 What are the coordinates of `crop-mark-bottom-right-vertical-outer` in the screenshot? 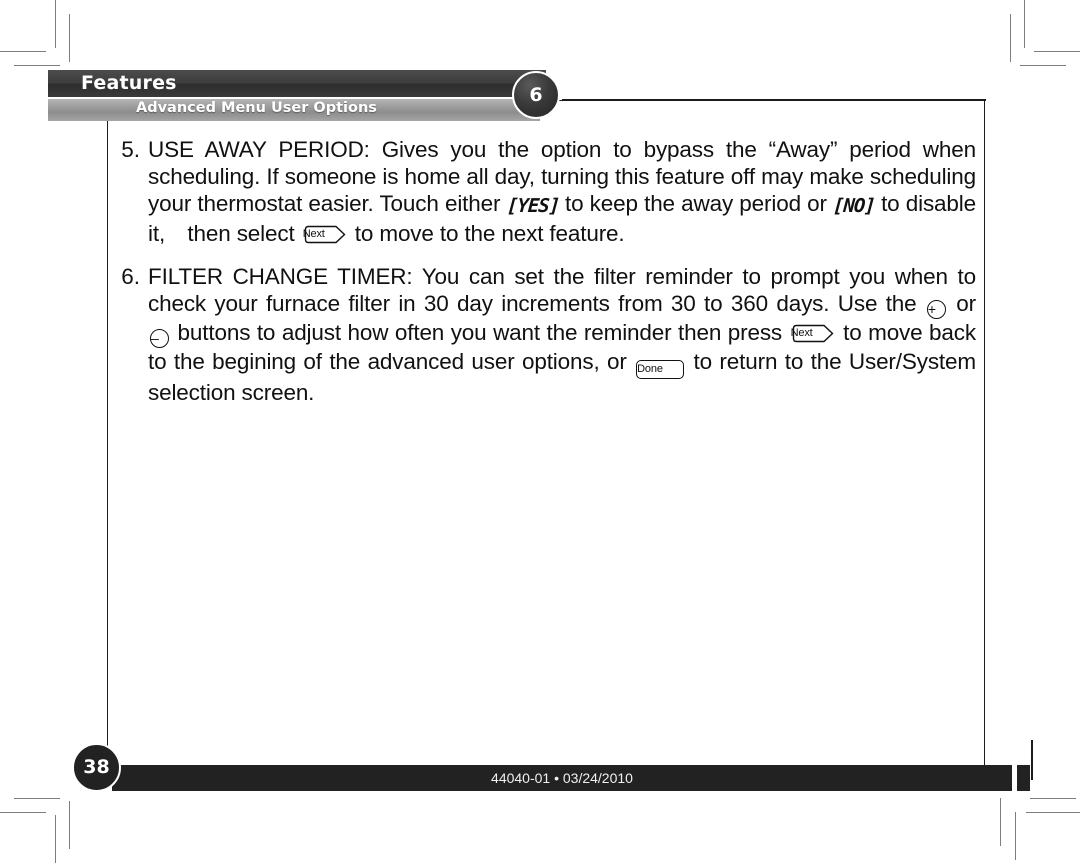 It's located at (1015, 836).